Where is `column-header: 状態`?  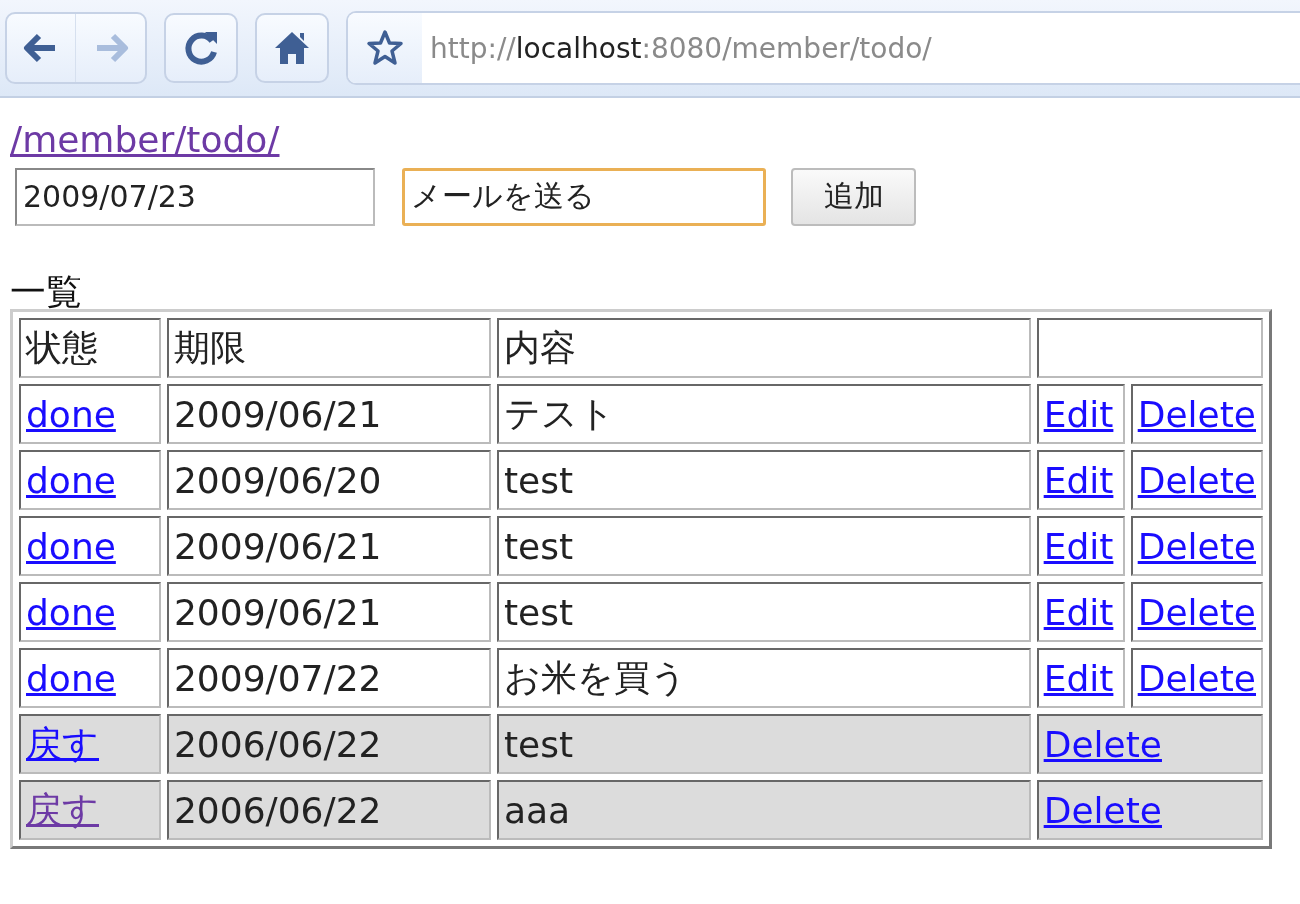 column-header: 状態 is located at coordinates (90, 348).